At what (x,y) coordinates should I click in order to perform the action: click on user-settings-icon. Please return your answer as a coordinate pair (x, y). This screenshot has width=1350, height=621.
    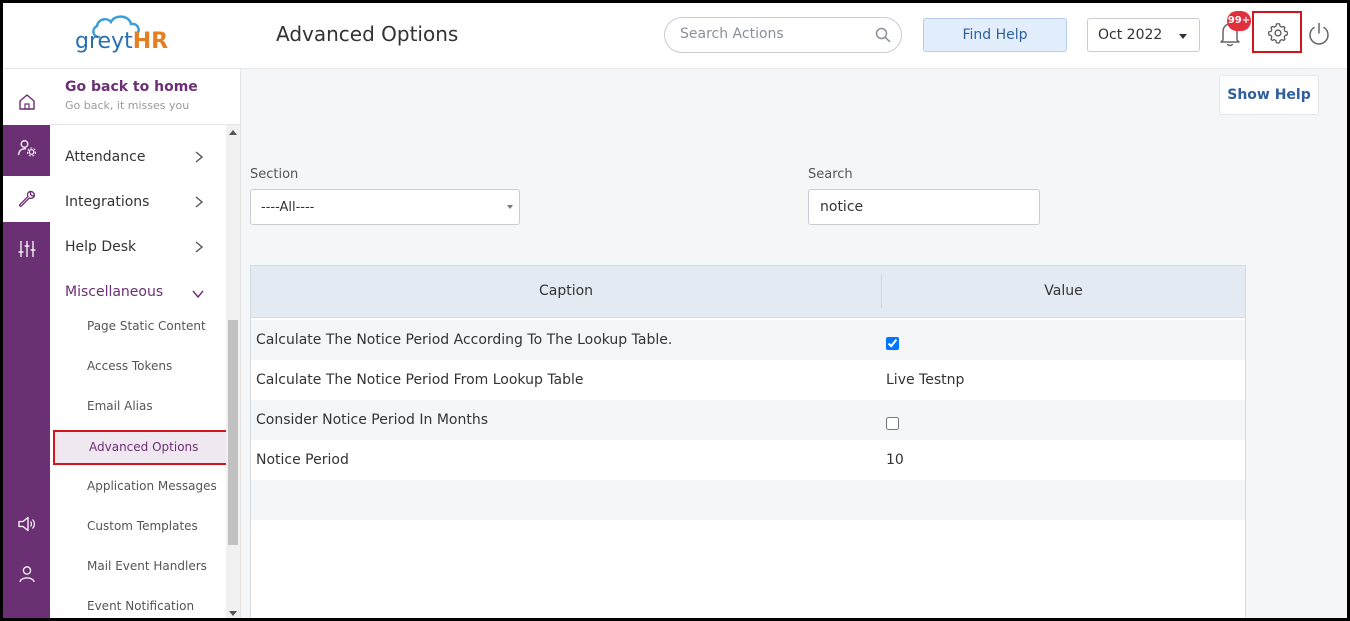
    Looking at the image, I should click on (26, 148).